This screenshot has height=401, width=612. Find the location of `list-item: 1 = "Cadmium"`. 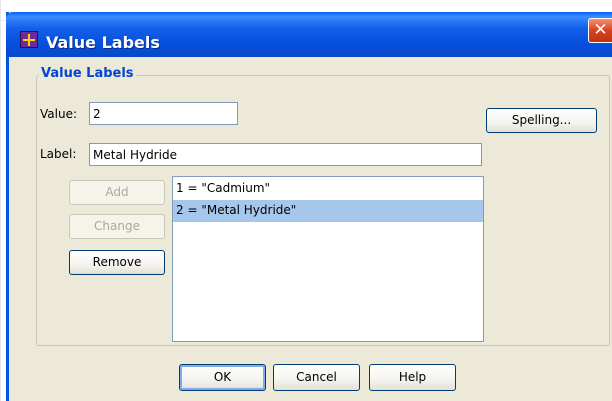

list-item: 1 = "Cadmium" is located at coordinates (328, 189).